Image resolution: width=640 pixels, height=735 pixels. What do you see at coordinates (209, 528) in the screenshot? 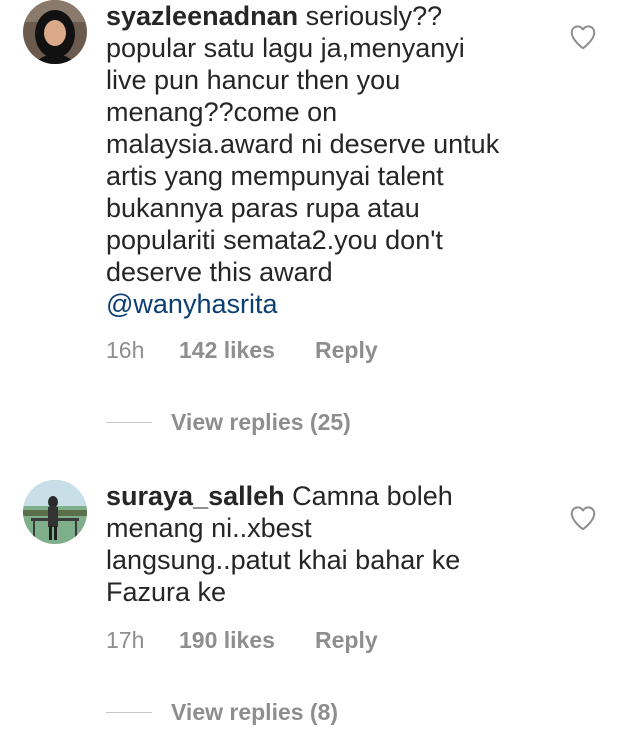
I see `comment-line: menang ni..xbest` at bounding box center [209, 528].